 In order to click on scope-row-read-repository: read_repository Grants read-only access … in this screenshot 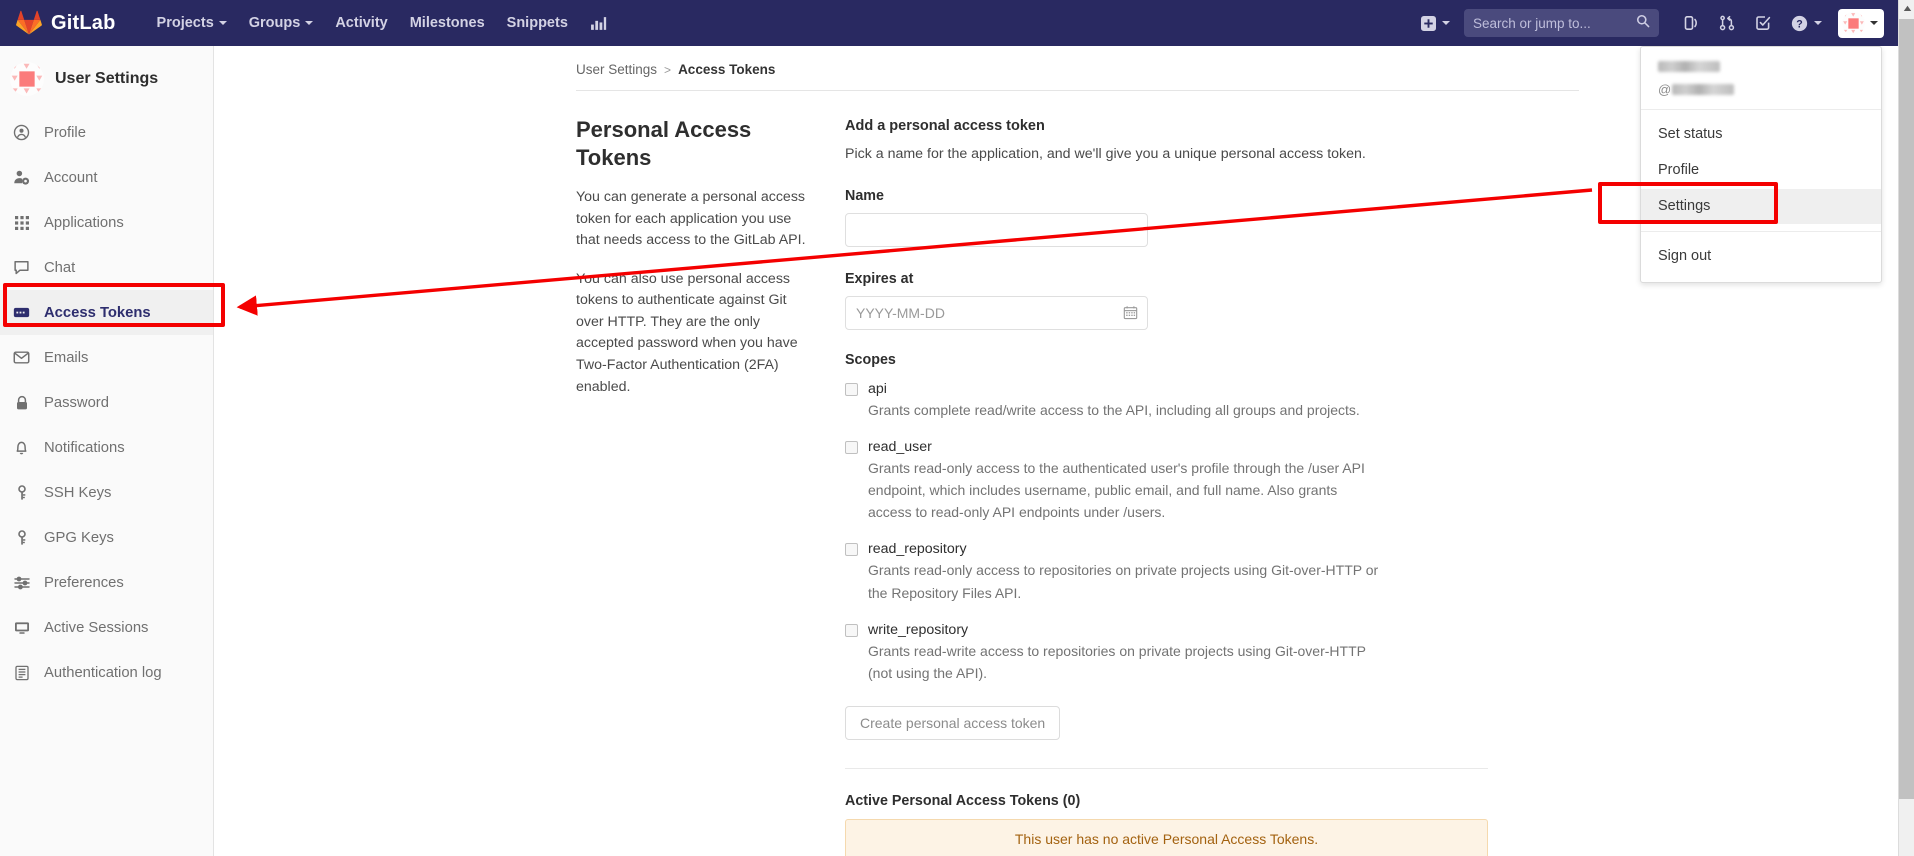, I will do `click(1197, 572)`.